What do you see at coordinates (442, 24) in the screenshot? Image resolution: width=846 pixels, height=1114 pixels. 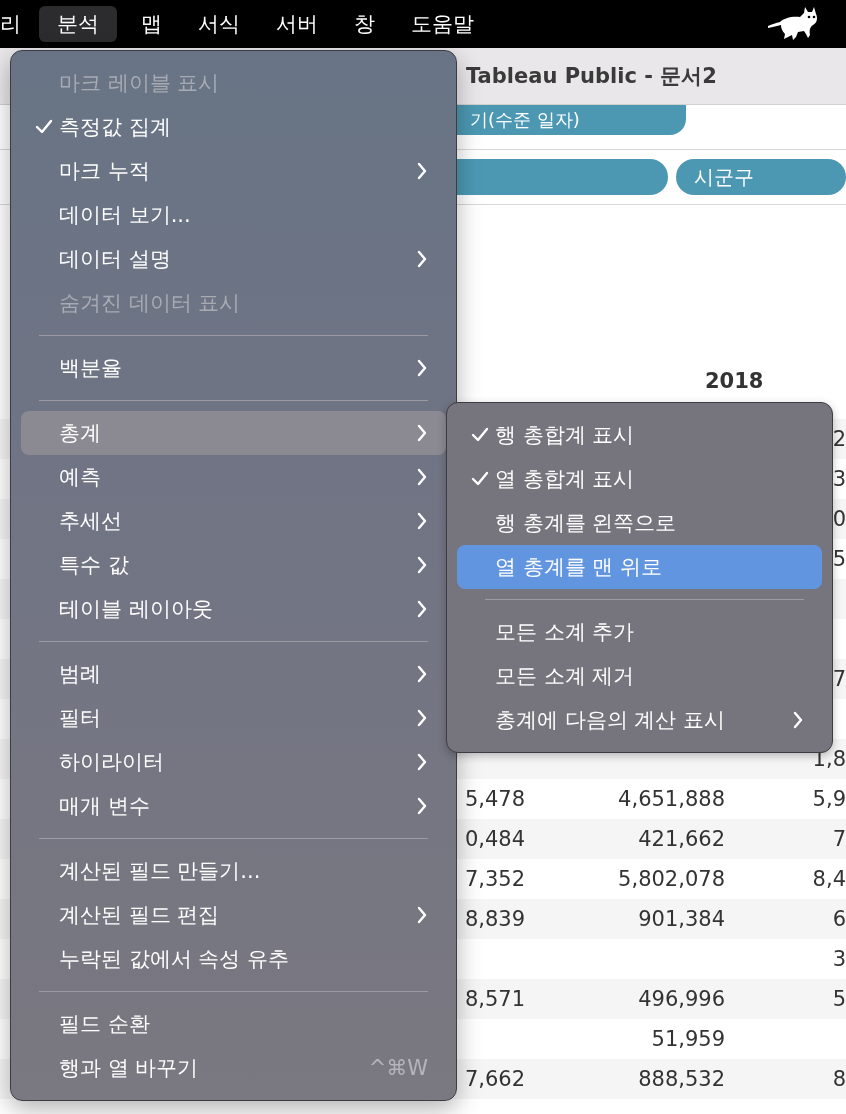 I see `menu-bar-item: 도움말` at bounding box center [442, 24].